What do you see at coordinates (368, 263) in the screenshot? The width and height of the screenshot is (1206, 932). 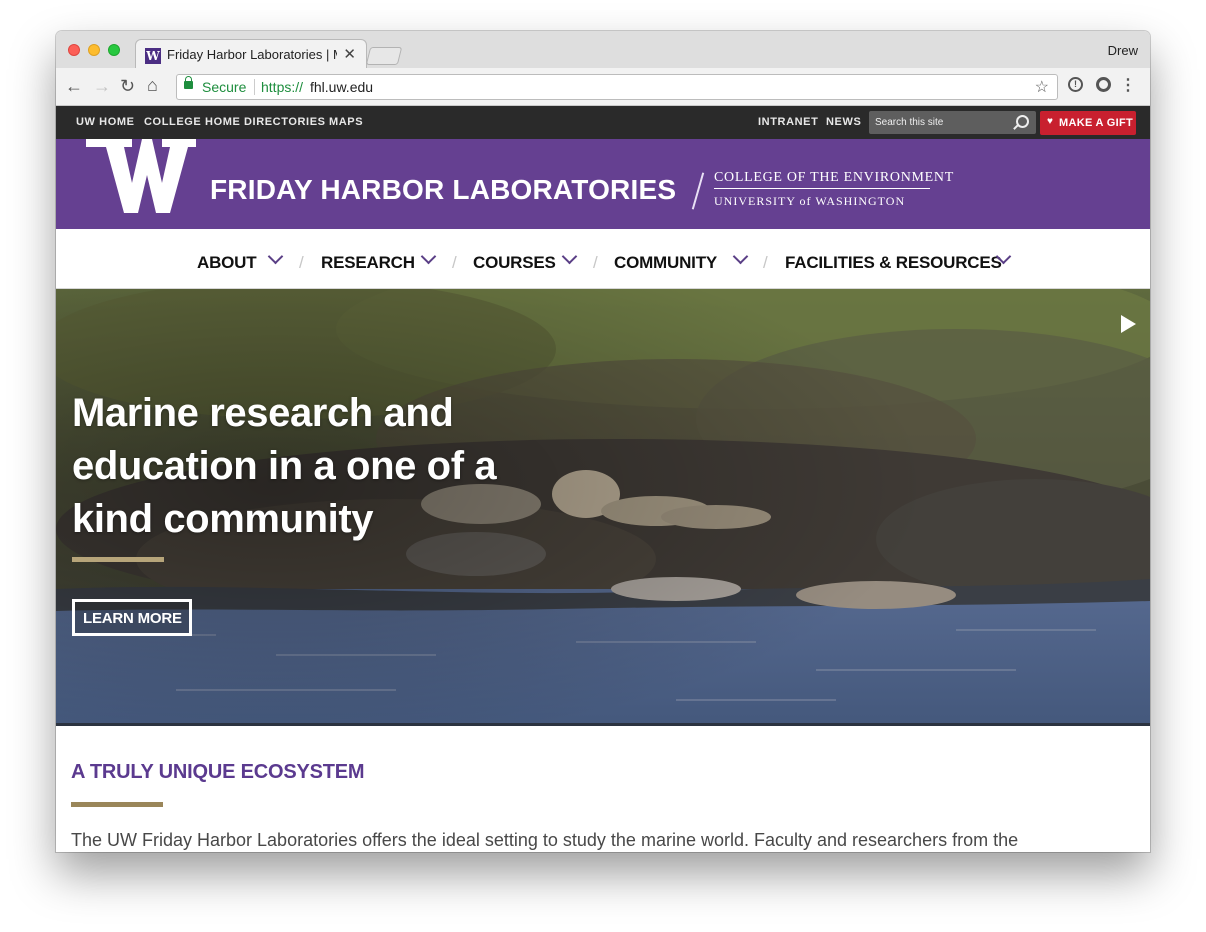 I see `nav-research: RESEARCH` at bounding box center [368, 263].